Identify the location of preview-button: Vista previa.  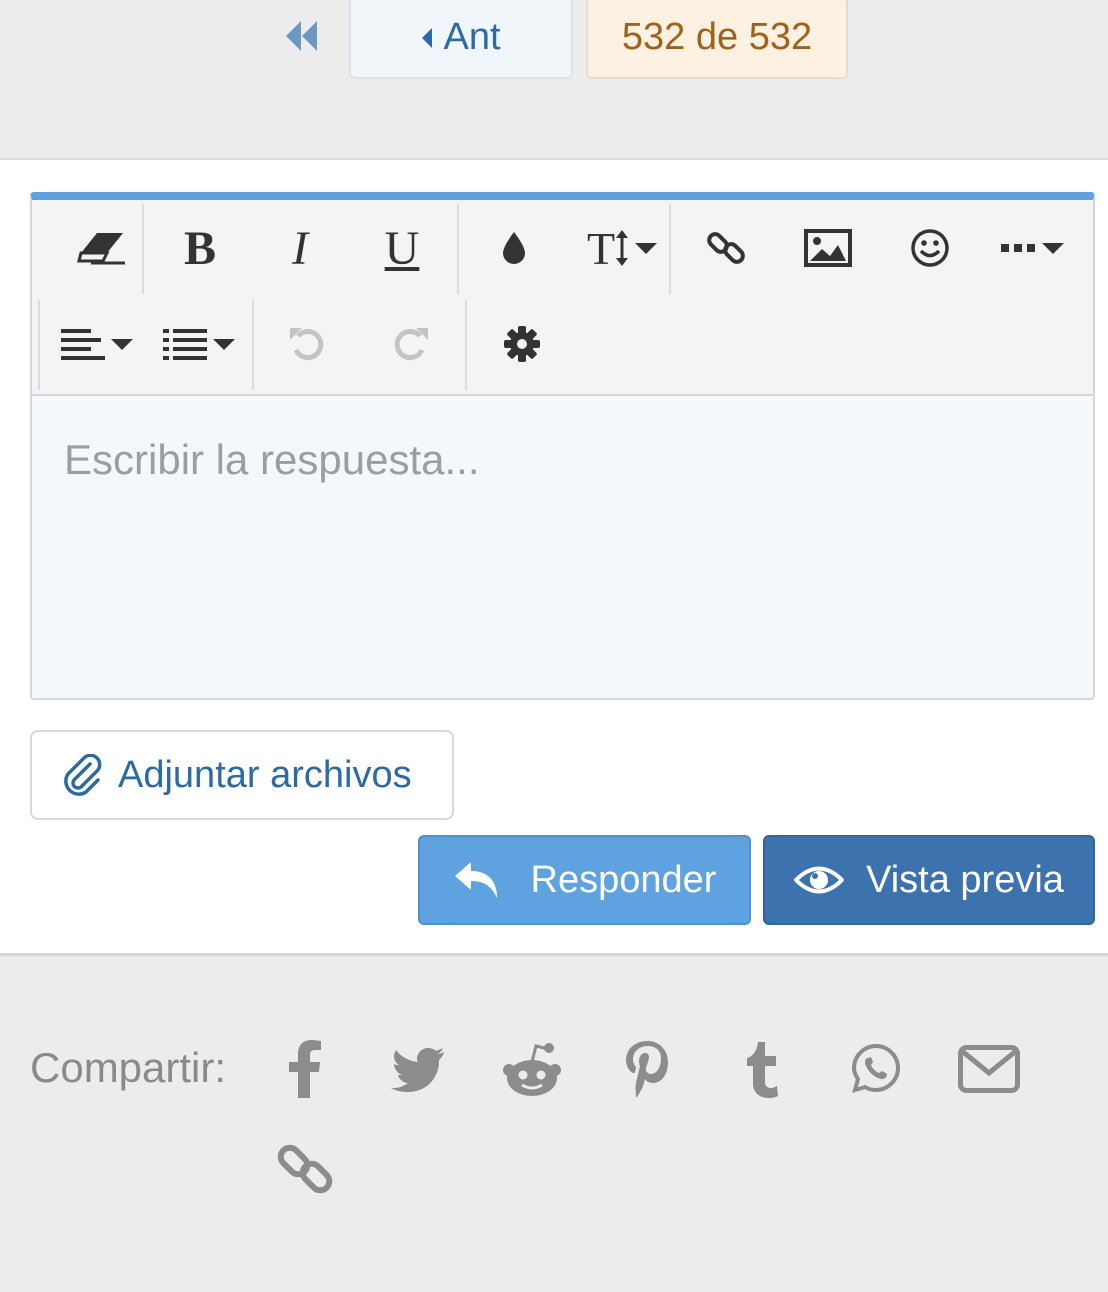
(929, 880).